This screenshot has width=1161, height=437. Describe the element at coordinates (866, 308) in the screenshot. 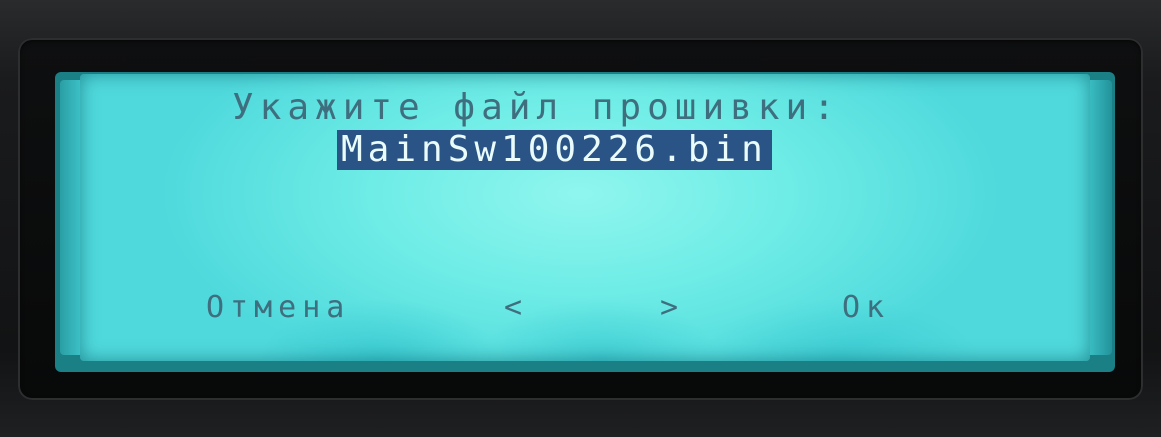

I see `ok-softkey: Ок` at that location.